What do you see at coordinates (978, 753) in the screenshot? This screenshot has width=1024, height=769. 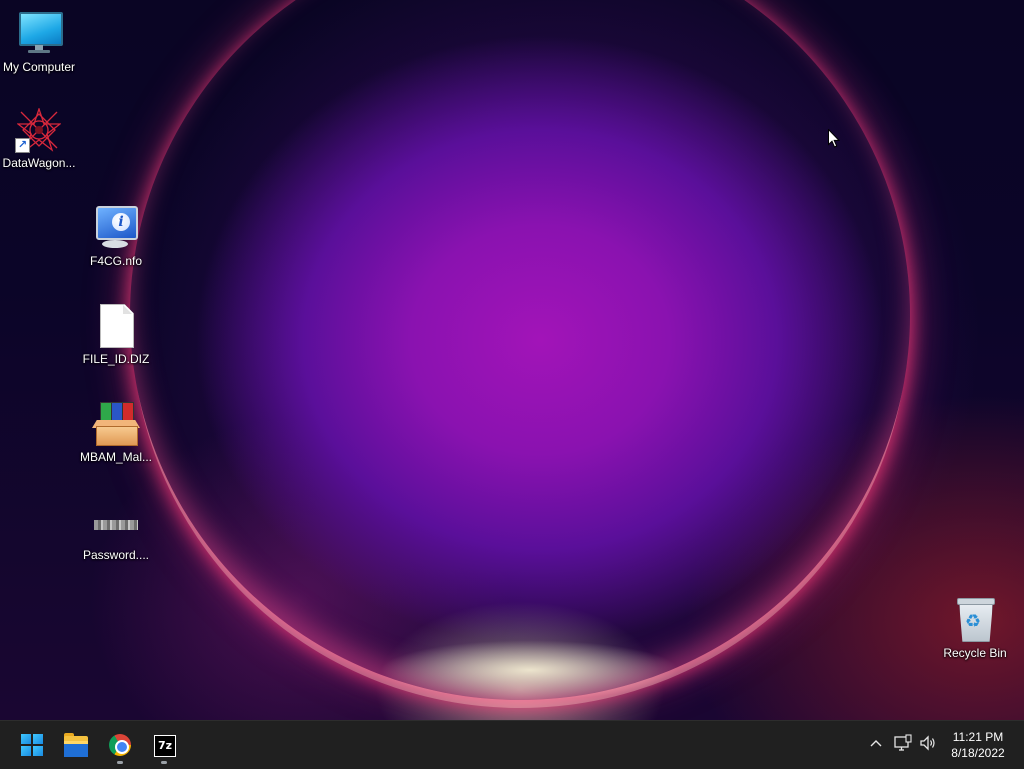 I see `clock-date: 8/18/2022` at bounding box center [978, 753].